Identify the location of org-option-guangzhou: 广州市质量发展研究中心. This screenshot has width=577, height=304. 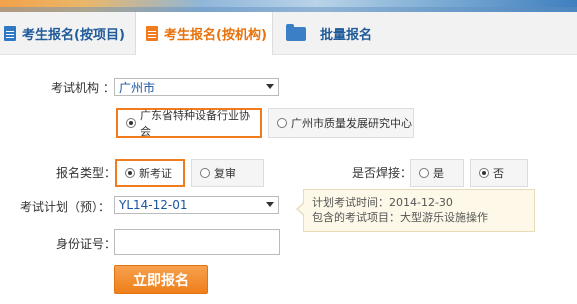
(341, 123).